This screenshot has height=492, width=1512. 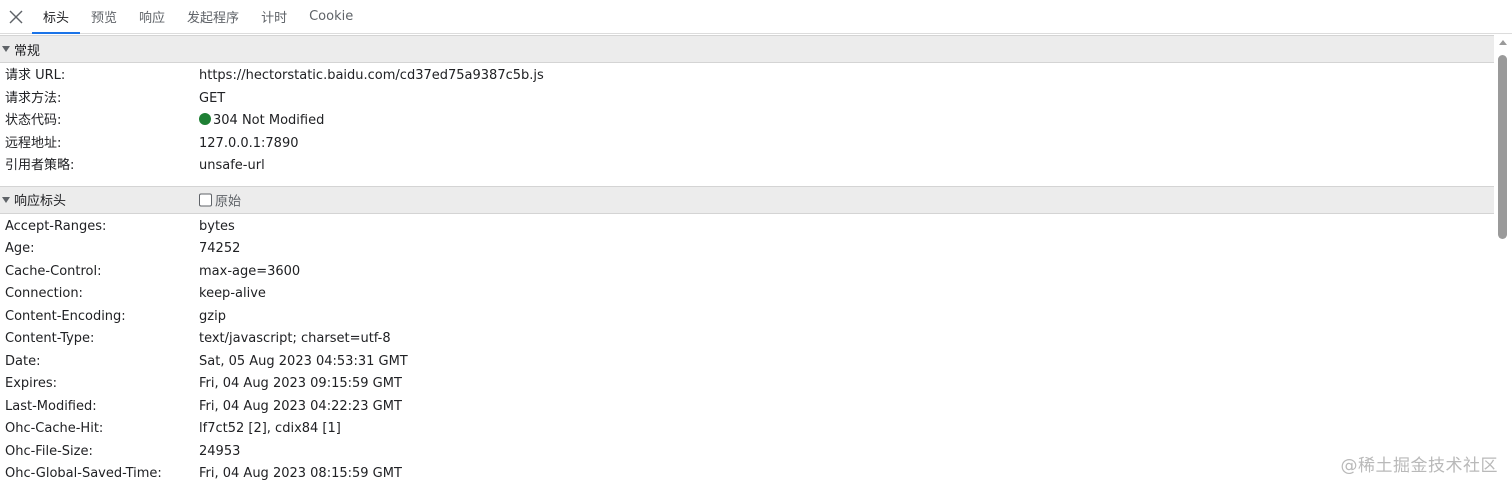 What do you see at coordinates (33, 98) in the screenshot?
I see `header-key: 请求方法:` at bounding box center [33, 98].